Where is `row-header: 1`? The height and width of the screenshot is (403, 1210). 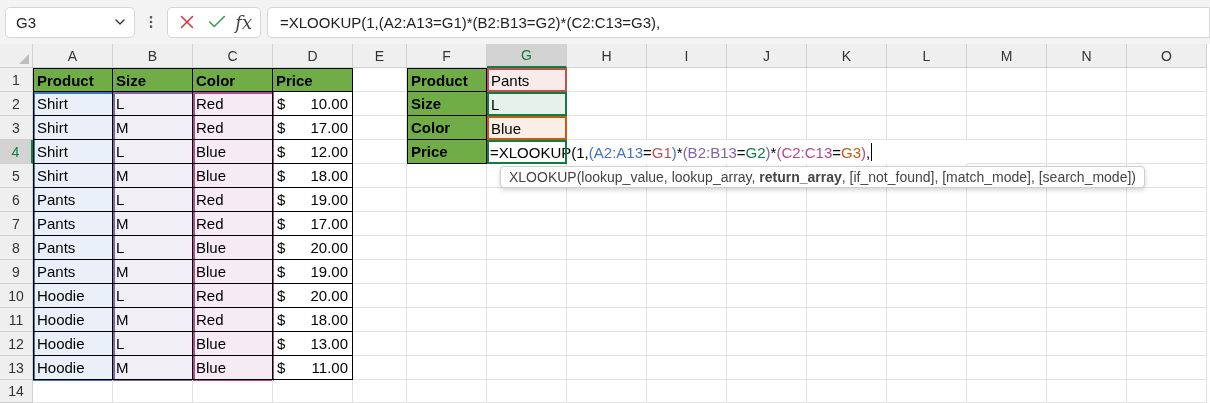
row-header: 1 is located at coordinates (16, 80).